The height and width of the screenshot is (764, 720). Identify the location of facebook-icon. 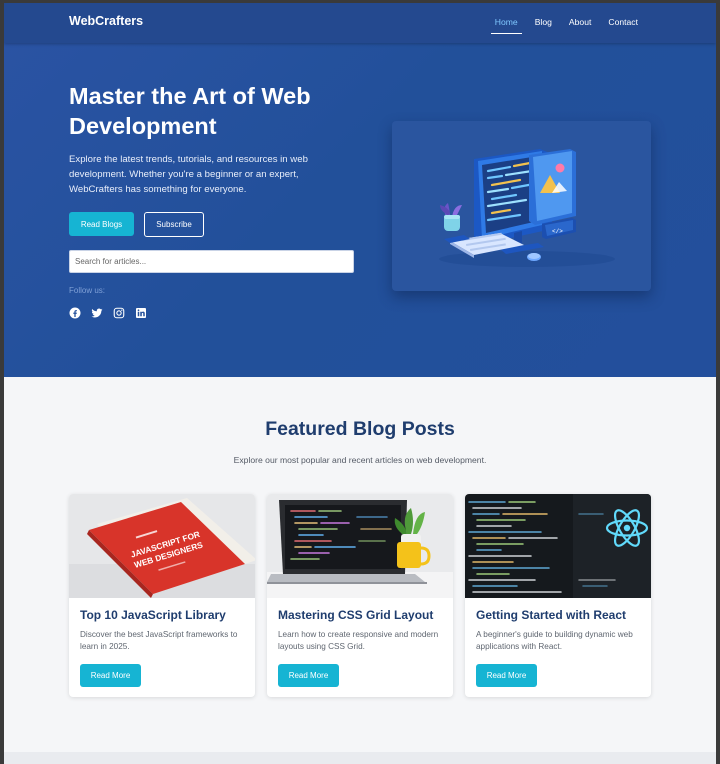
(75, 313).